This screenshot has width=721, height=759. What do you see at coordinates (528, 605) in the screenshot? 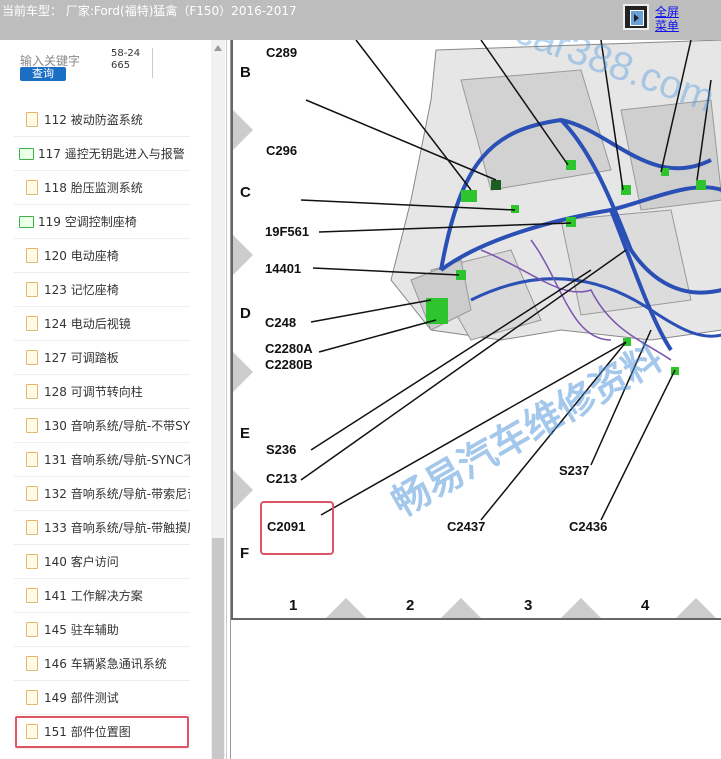
I see `col-number-3: 3` at bounding box center [528, 605].